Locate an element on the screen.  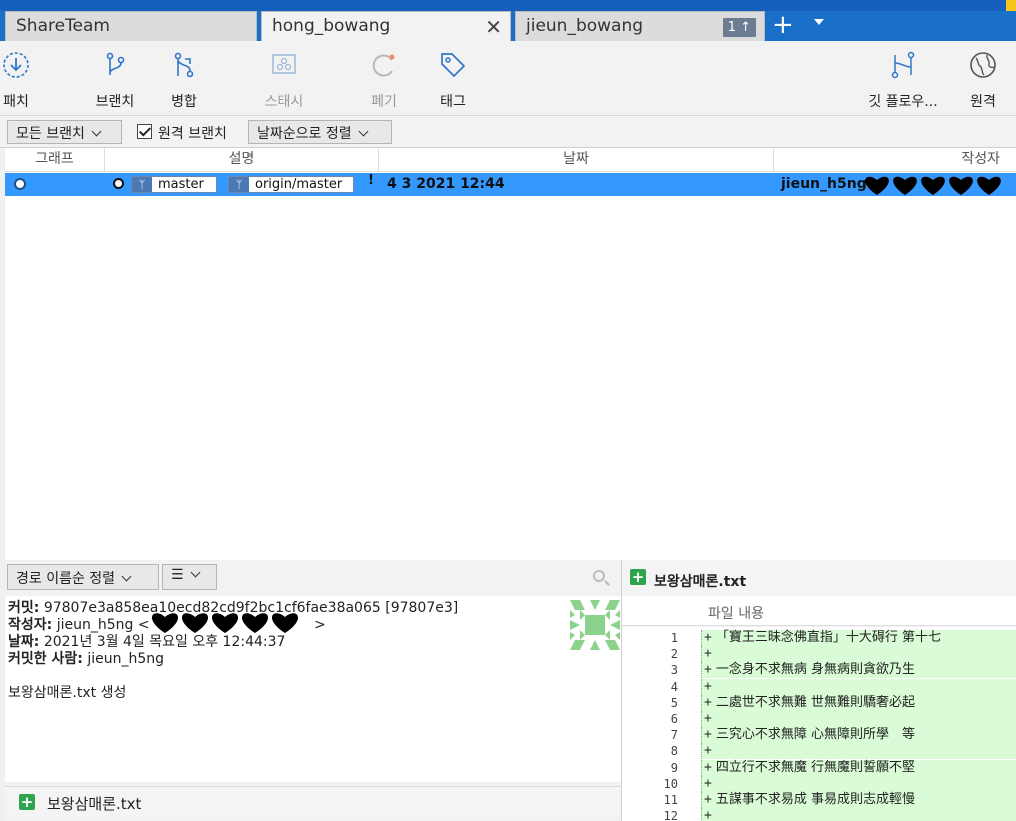
date-label: 날짜: is located at coordinates (24, 642).